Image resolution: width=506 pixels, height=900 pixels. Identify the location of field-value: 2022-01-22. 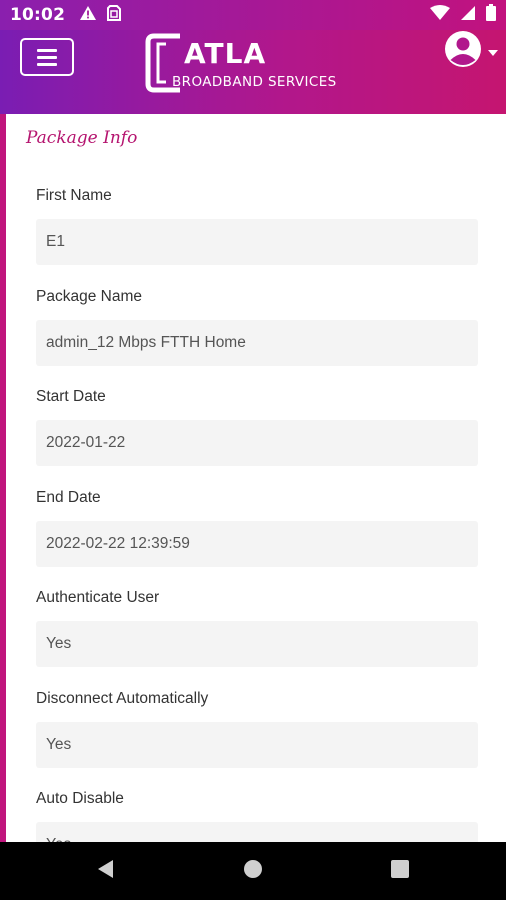
(257, 443).